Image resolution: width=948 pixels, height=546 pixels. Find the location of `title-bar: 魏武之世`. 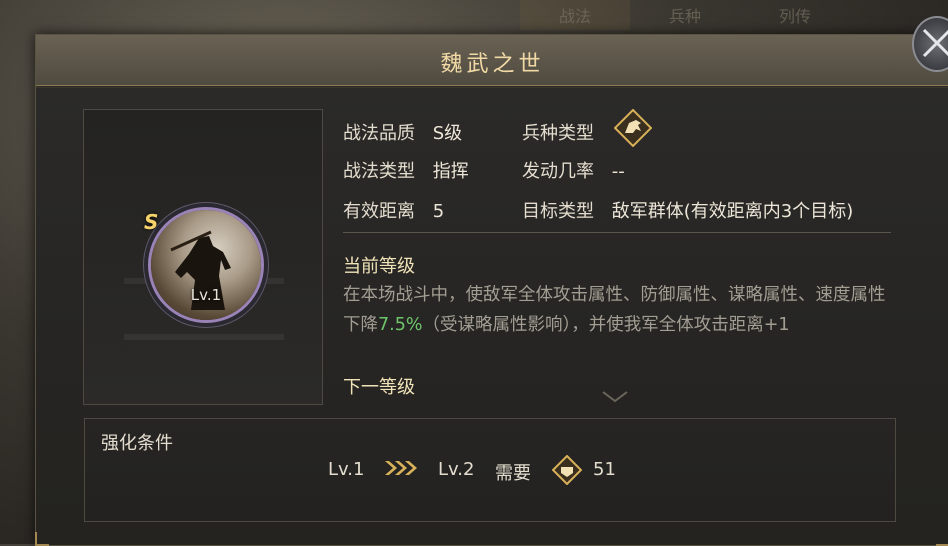

title-bar: 魏武之世 is located at coordinates (492, 61).